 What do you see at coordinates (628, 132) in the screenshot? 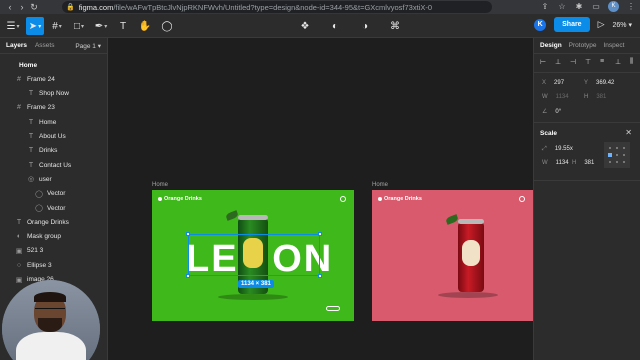
I see `close-icon: ✕` at bounding box center [628, 132].